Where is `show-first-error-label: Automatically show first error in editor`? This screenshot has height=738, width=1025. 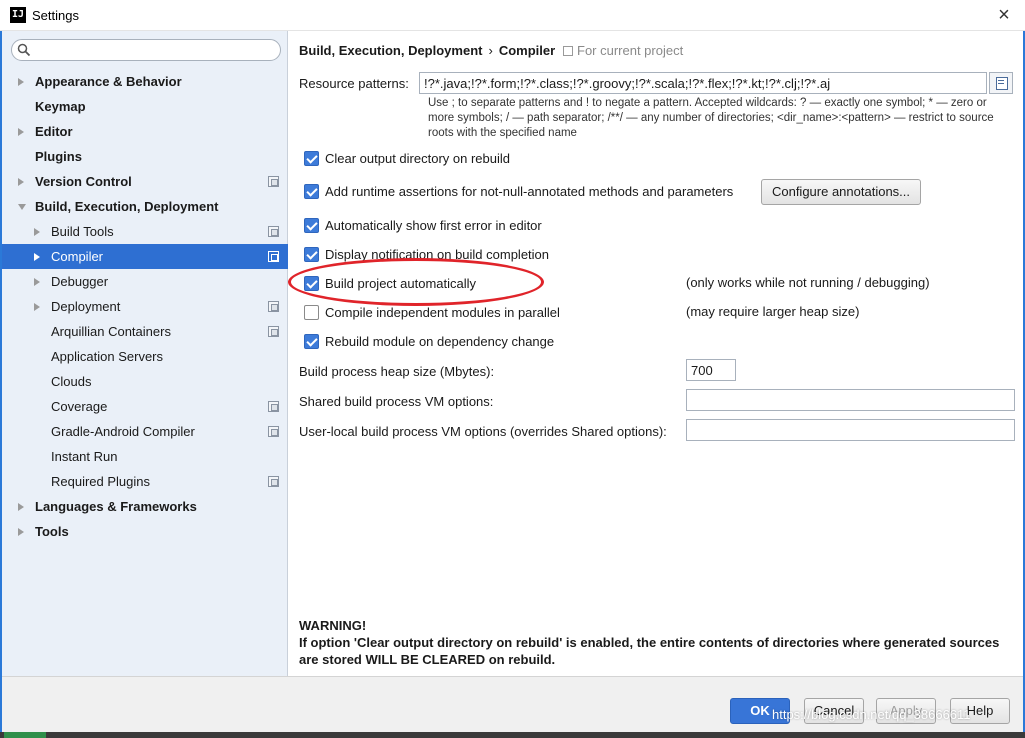
show-first-error-label: Automatically show first error in editor is located at coordinates (433, 225).